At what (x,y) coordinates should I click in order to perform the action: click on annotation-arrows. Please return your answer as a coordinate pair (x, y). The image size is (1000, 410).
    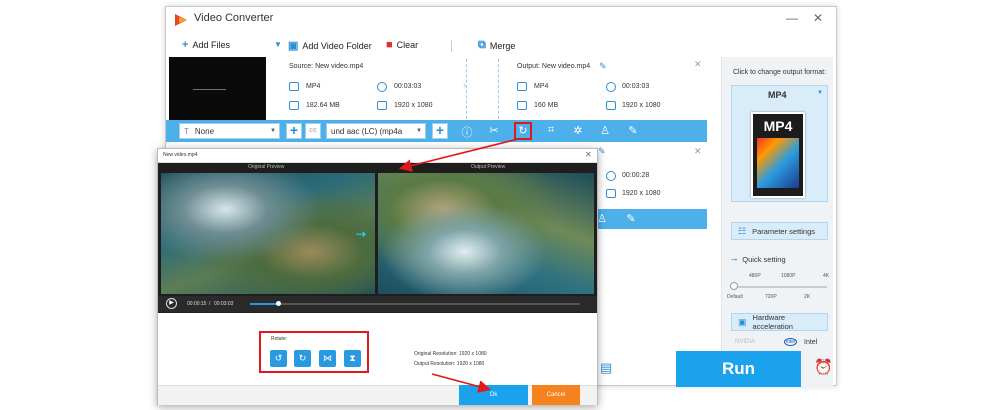
    Looking at the image, I should click on (458, 265).